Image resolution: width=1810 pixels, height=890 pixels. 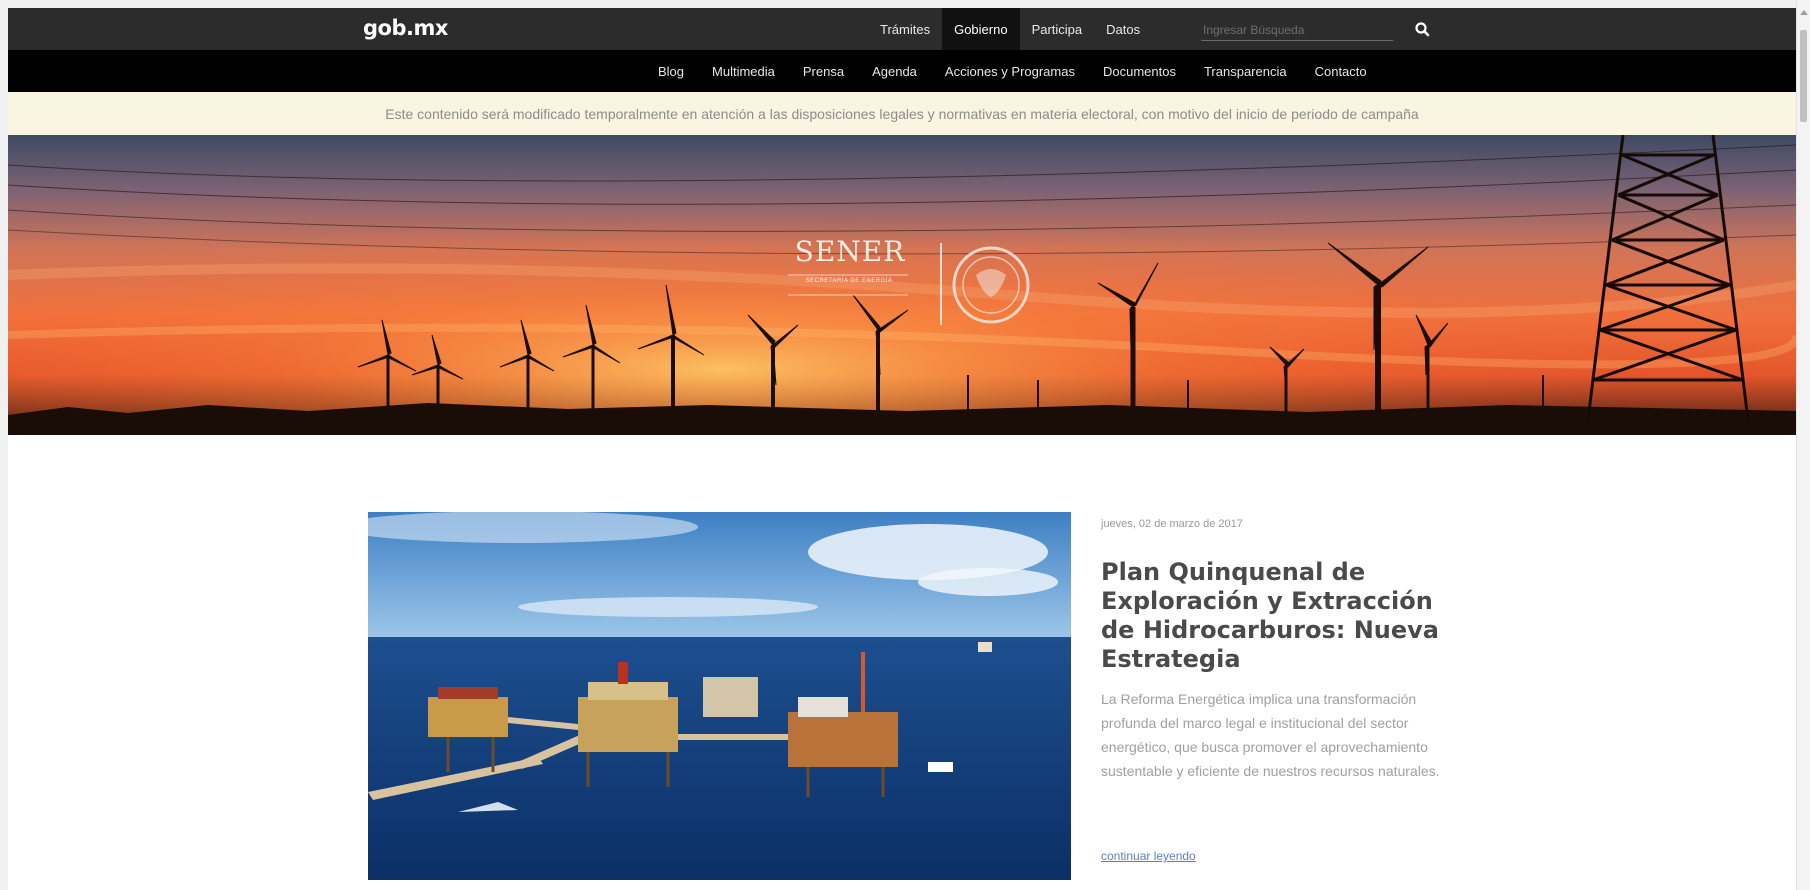 What do you see at coordinates (743, 71) in the screenshot?
I see `subnav-item-multimedia: Multimedia` at bounding box center [743, 71].